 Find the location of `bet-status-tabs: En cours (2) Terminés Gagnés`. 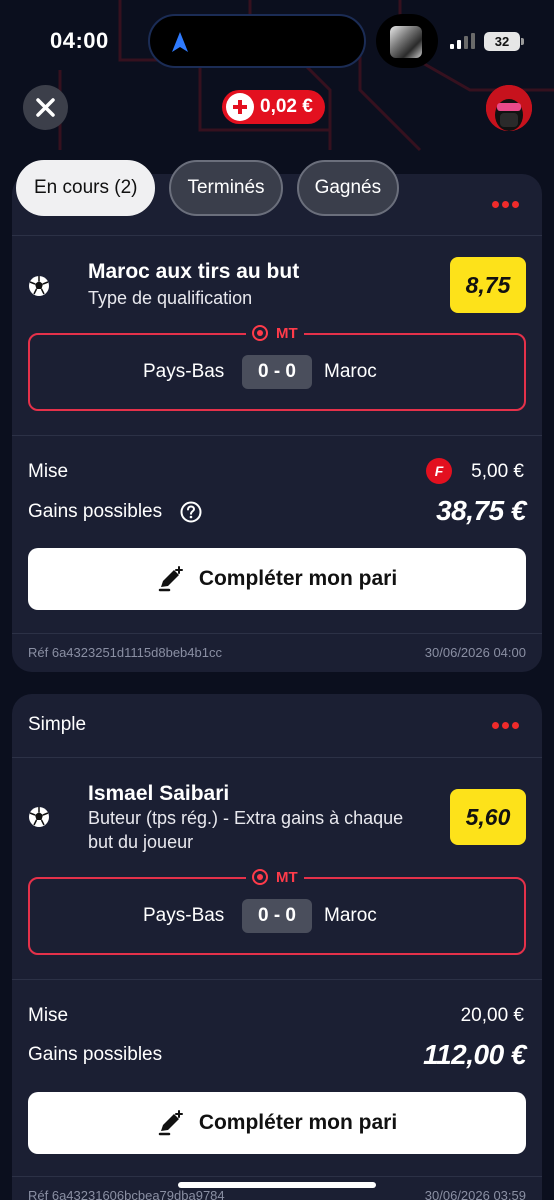

bet-status-tabs: En cours (2) Terminés Gagnés is located at coordinates (208, 188).